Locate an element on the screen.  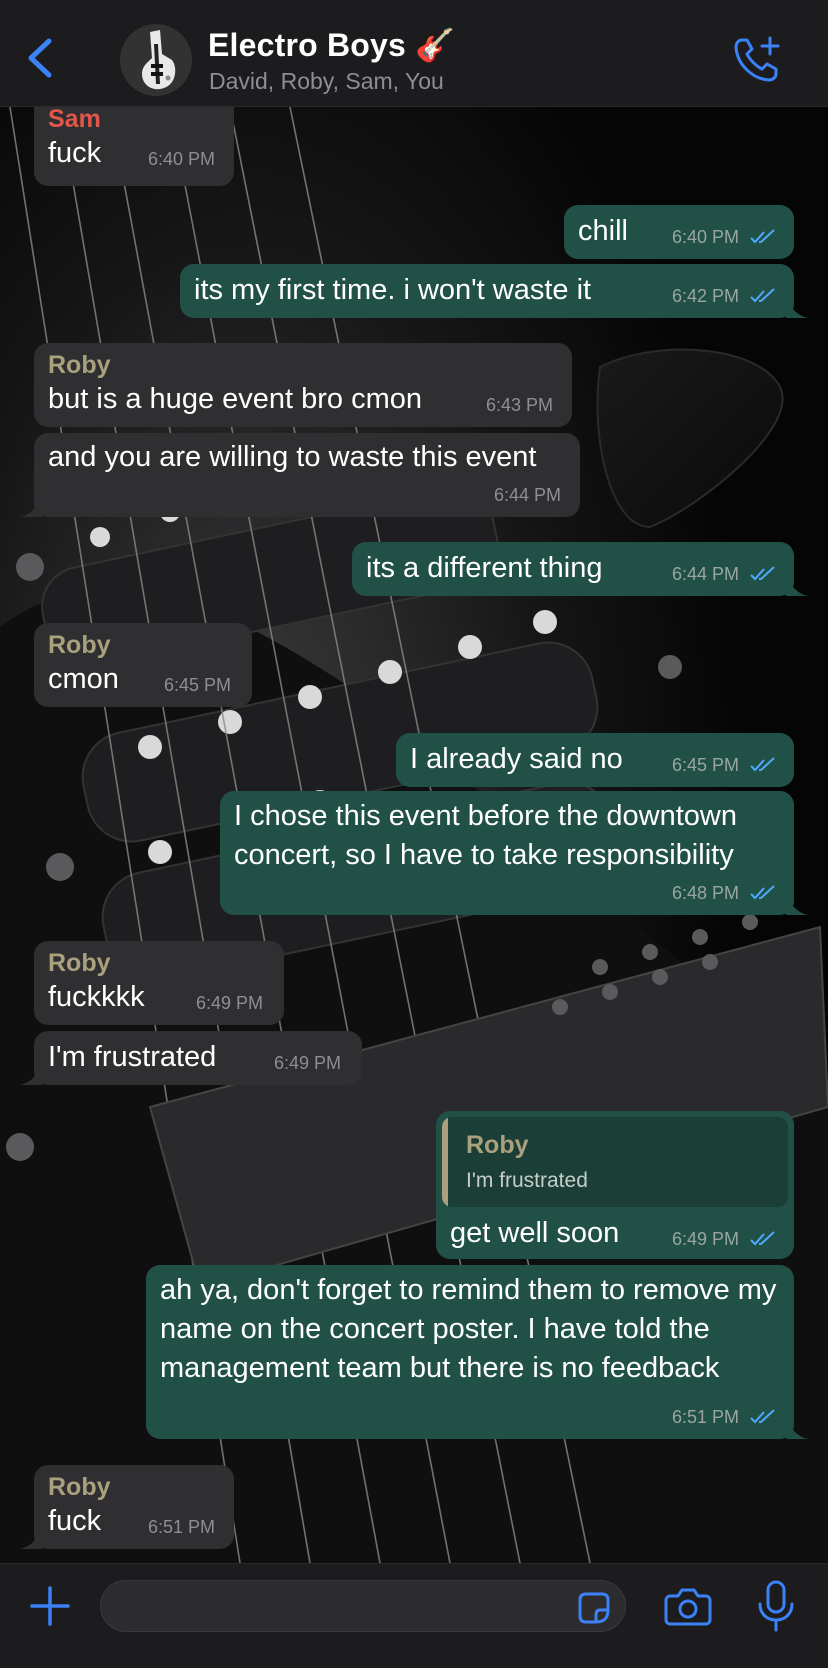
message-bubble: Roby fuckkkk 6:49 PM is located at coordinates (159, 983).